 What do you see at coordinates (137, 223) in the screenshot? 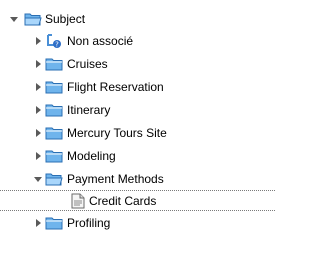
I see `tree-node-profiling: Profiling` at bounding box center [137, 223].